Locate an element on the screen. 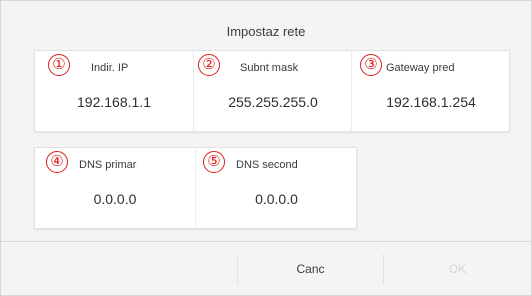 The height and width of the screenshot is (296, 532). marker-3: ③ is located at coordinates (371, 65).